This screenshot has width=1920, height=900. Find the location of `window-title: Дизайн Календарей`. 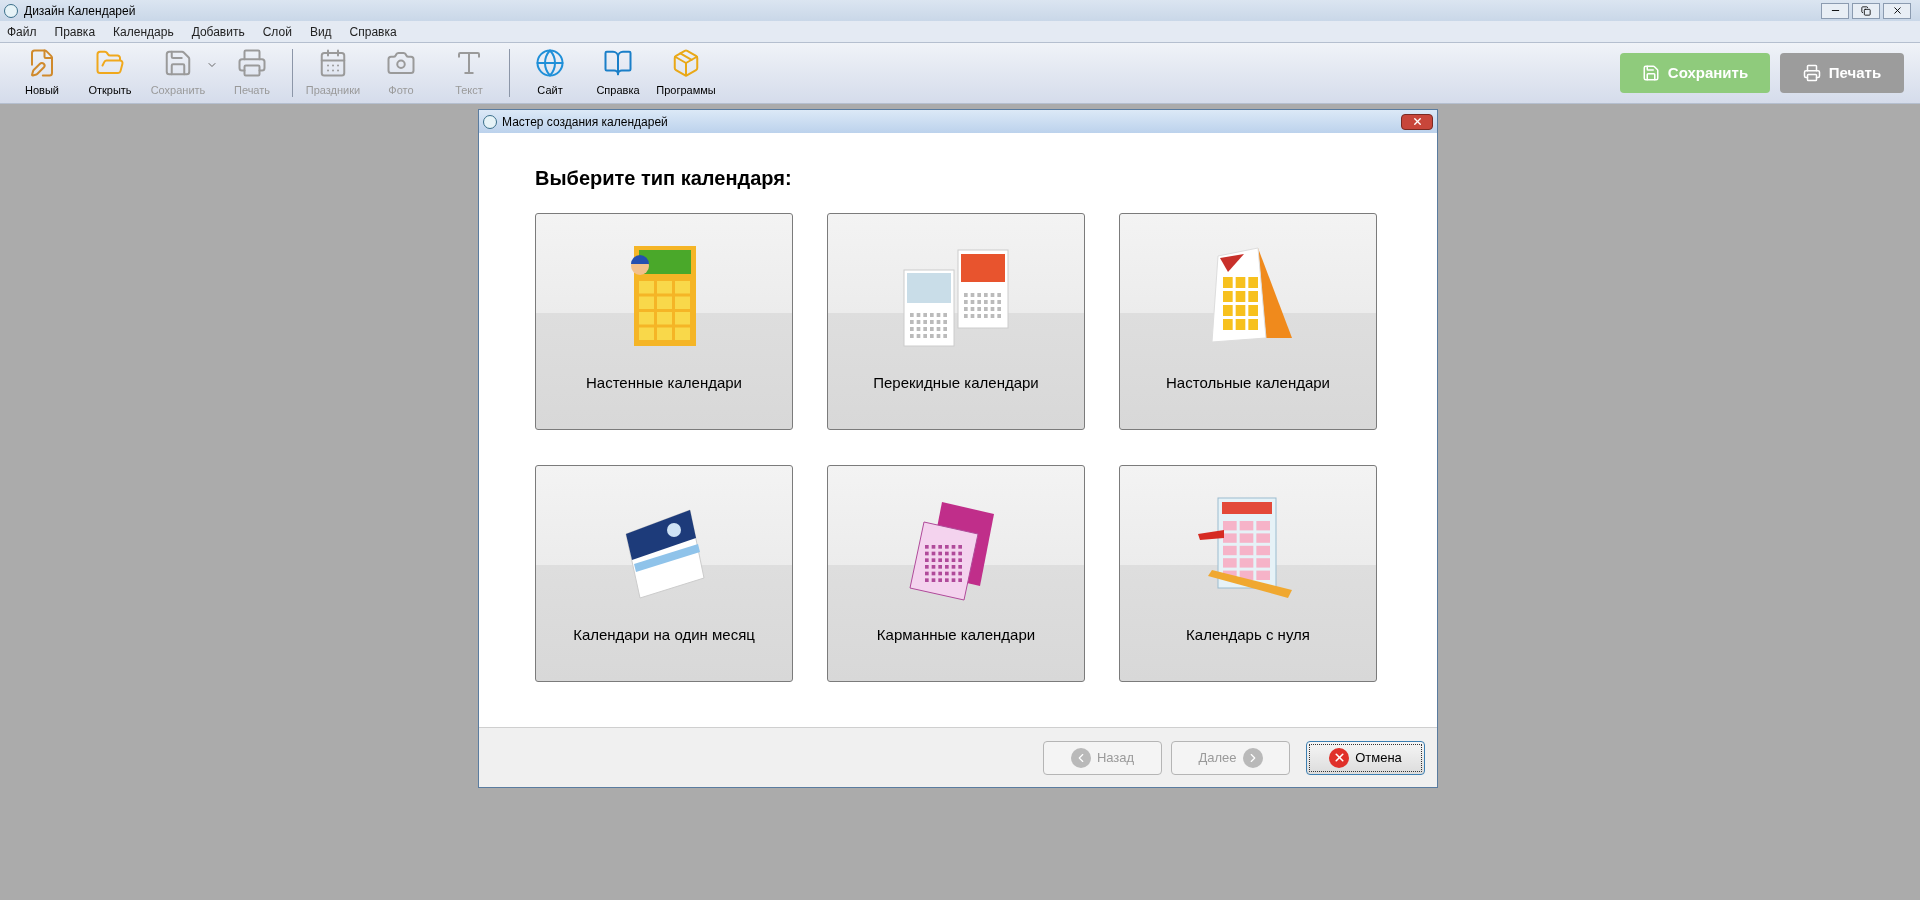

window-title: Дизайн Календарей is located at coordinates (80, 11).